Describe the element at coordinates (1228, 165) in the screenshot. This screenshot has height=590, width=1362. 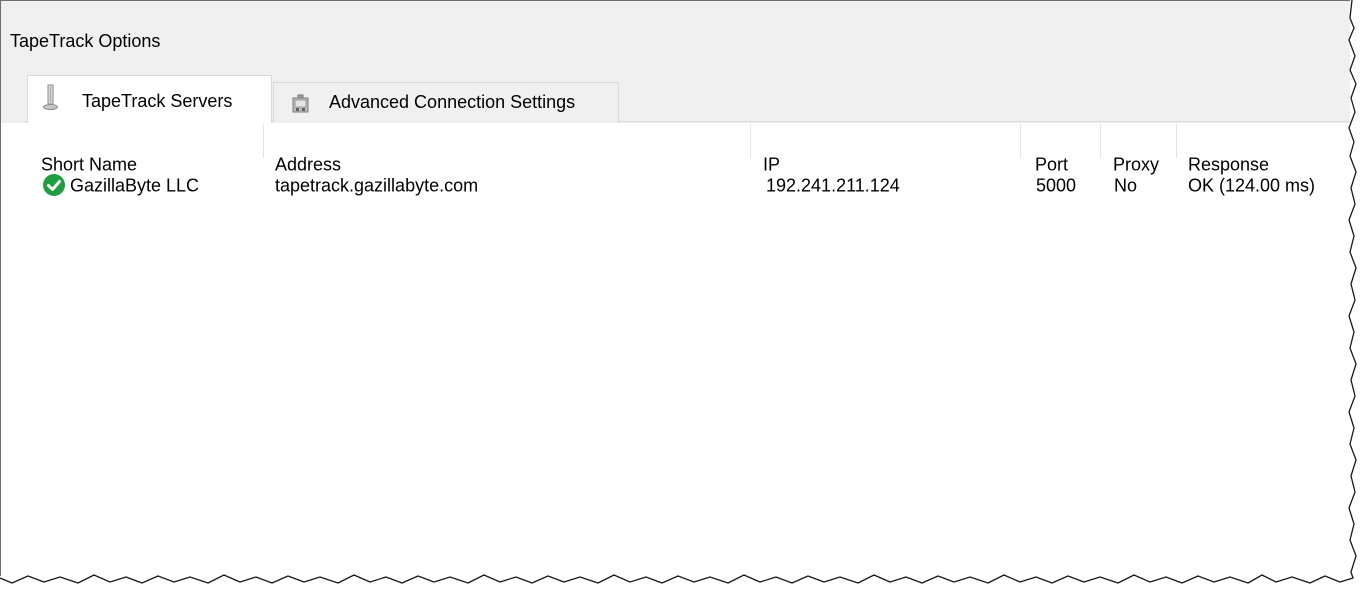
I see `column-header-response: Response` at that location.